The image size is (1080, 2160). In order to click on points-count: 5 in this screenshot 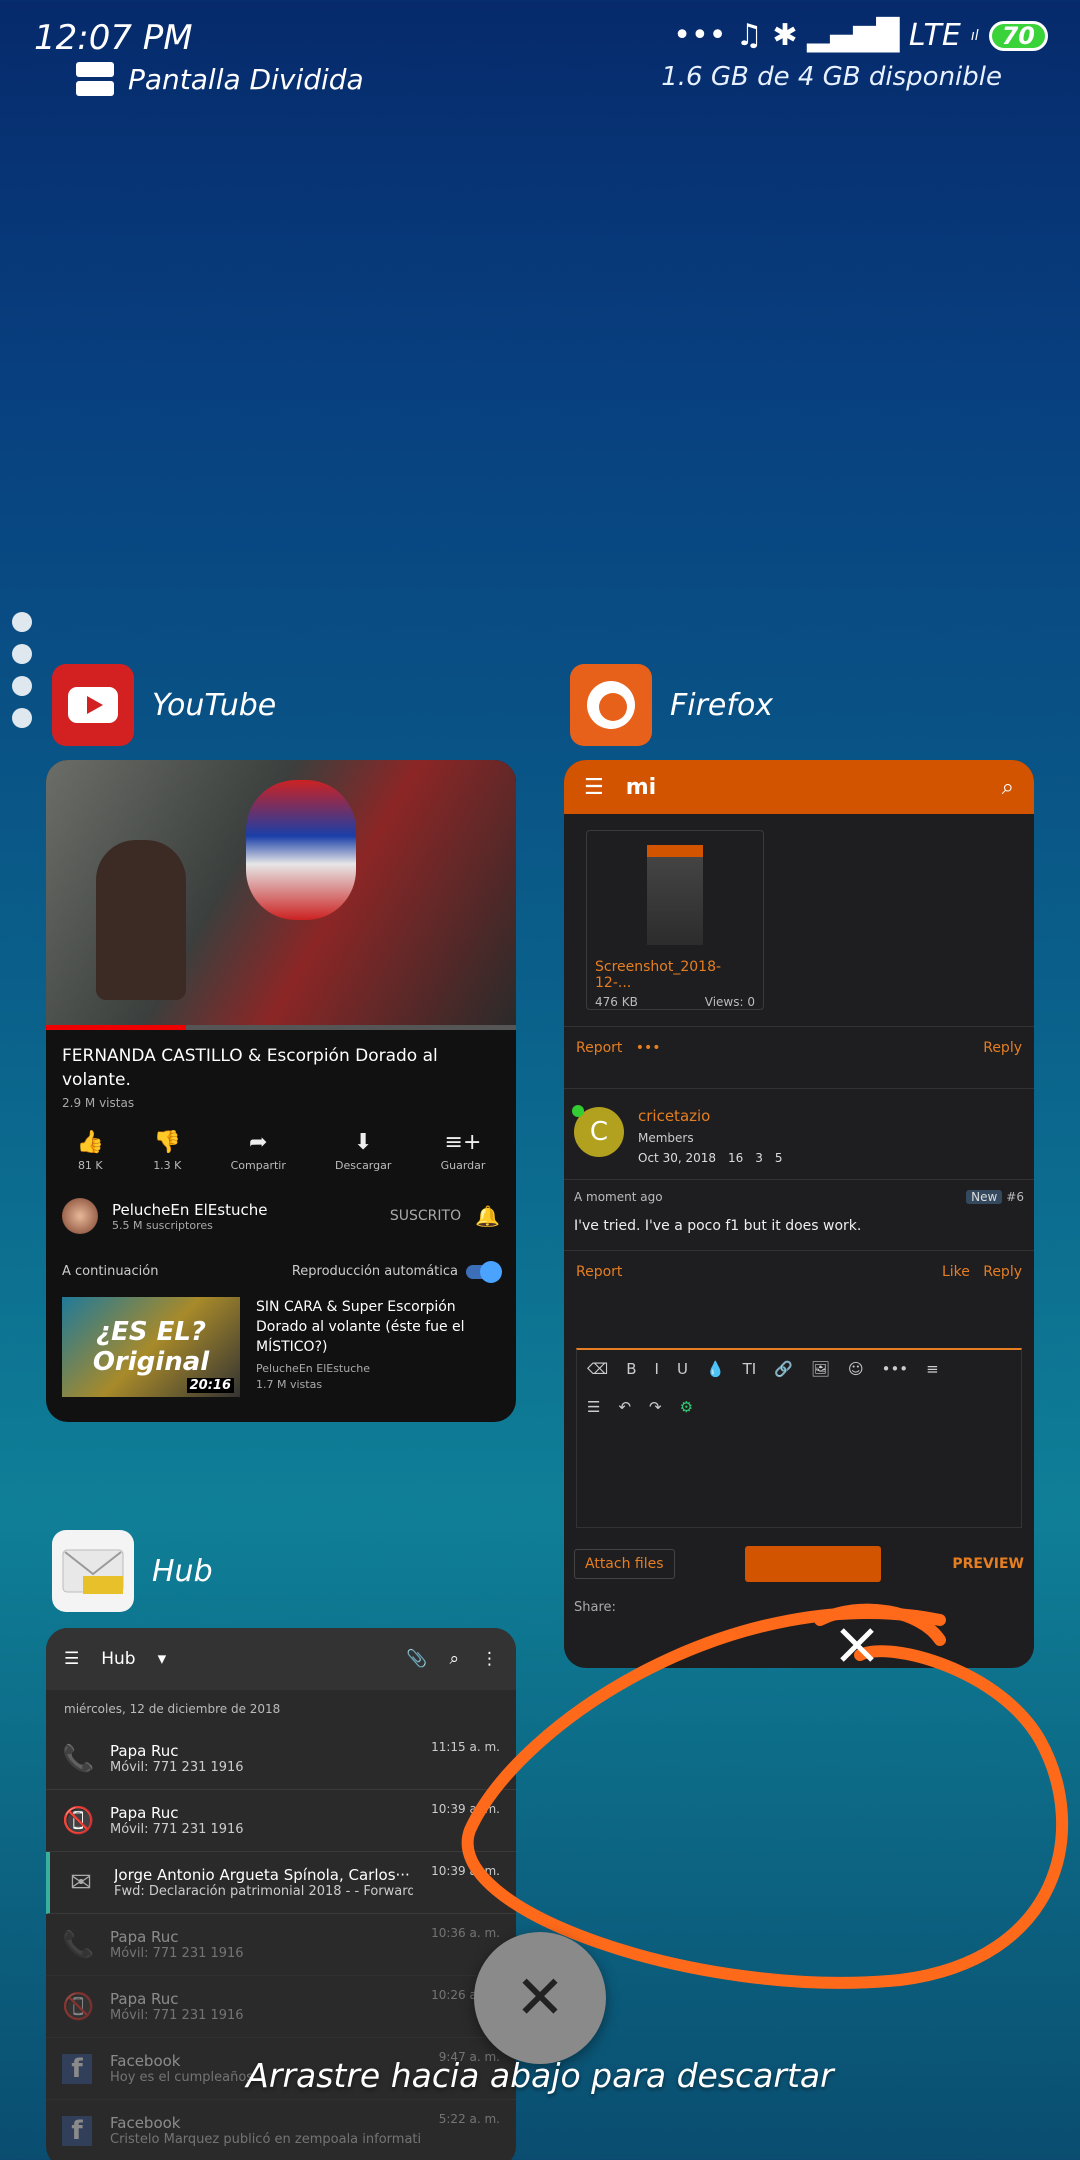, I will do `click(778, 1158)`.